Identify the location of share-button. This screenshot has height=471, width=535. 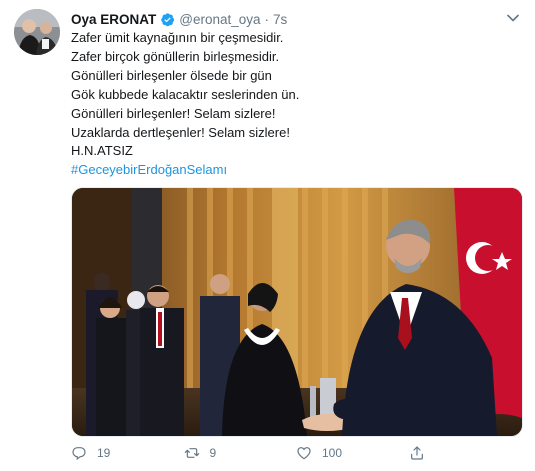
(465, 453).